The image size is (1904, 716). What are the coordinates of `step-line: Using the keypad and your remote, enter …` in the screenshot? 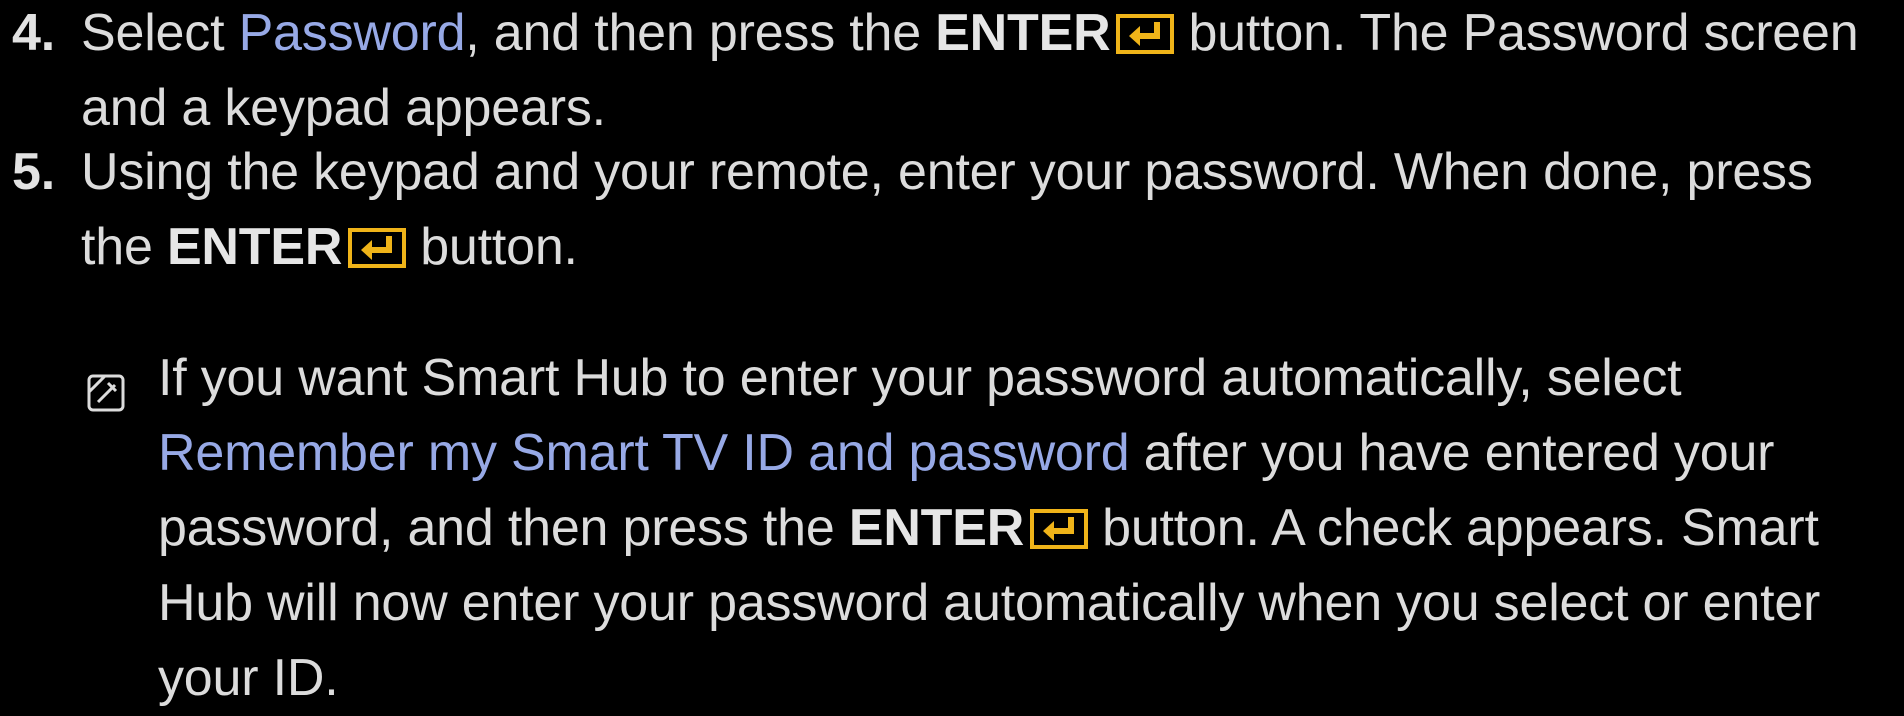 It's located at (947, 172).